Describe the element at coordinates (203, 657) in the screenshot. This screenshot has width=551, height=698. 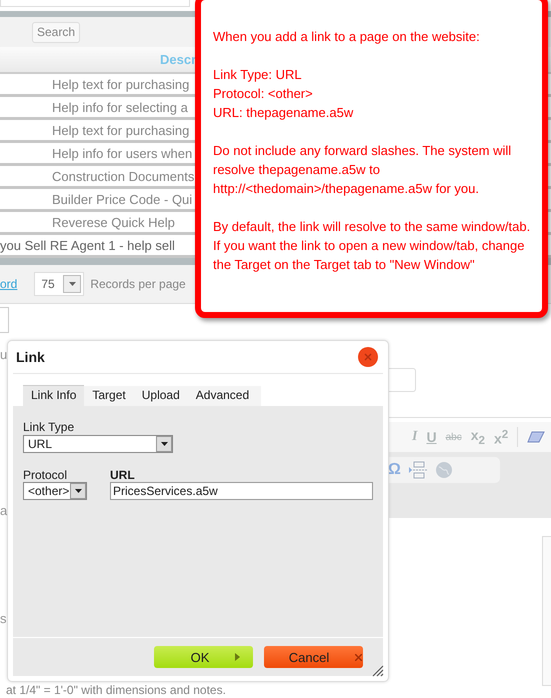
I see `ok-button: OK` at that location.